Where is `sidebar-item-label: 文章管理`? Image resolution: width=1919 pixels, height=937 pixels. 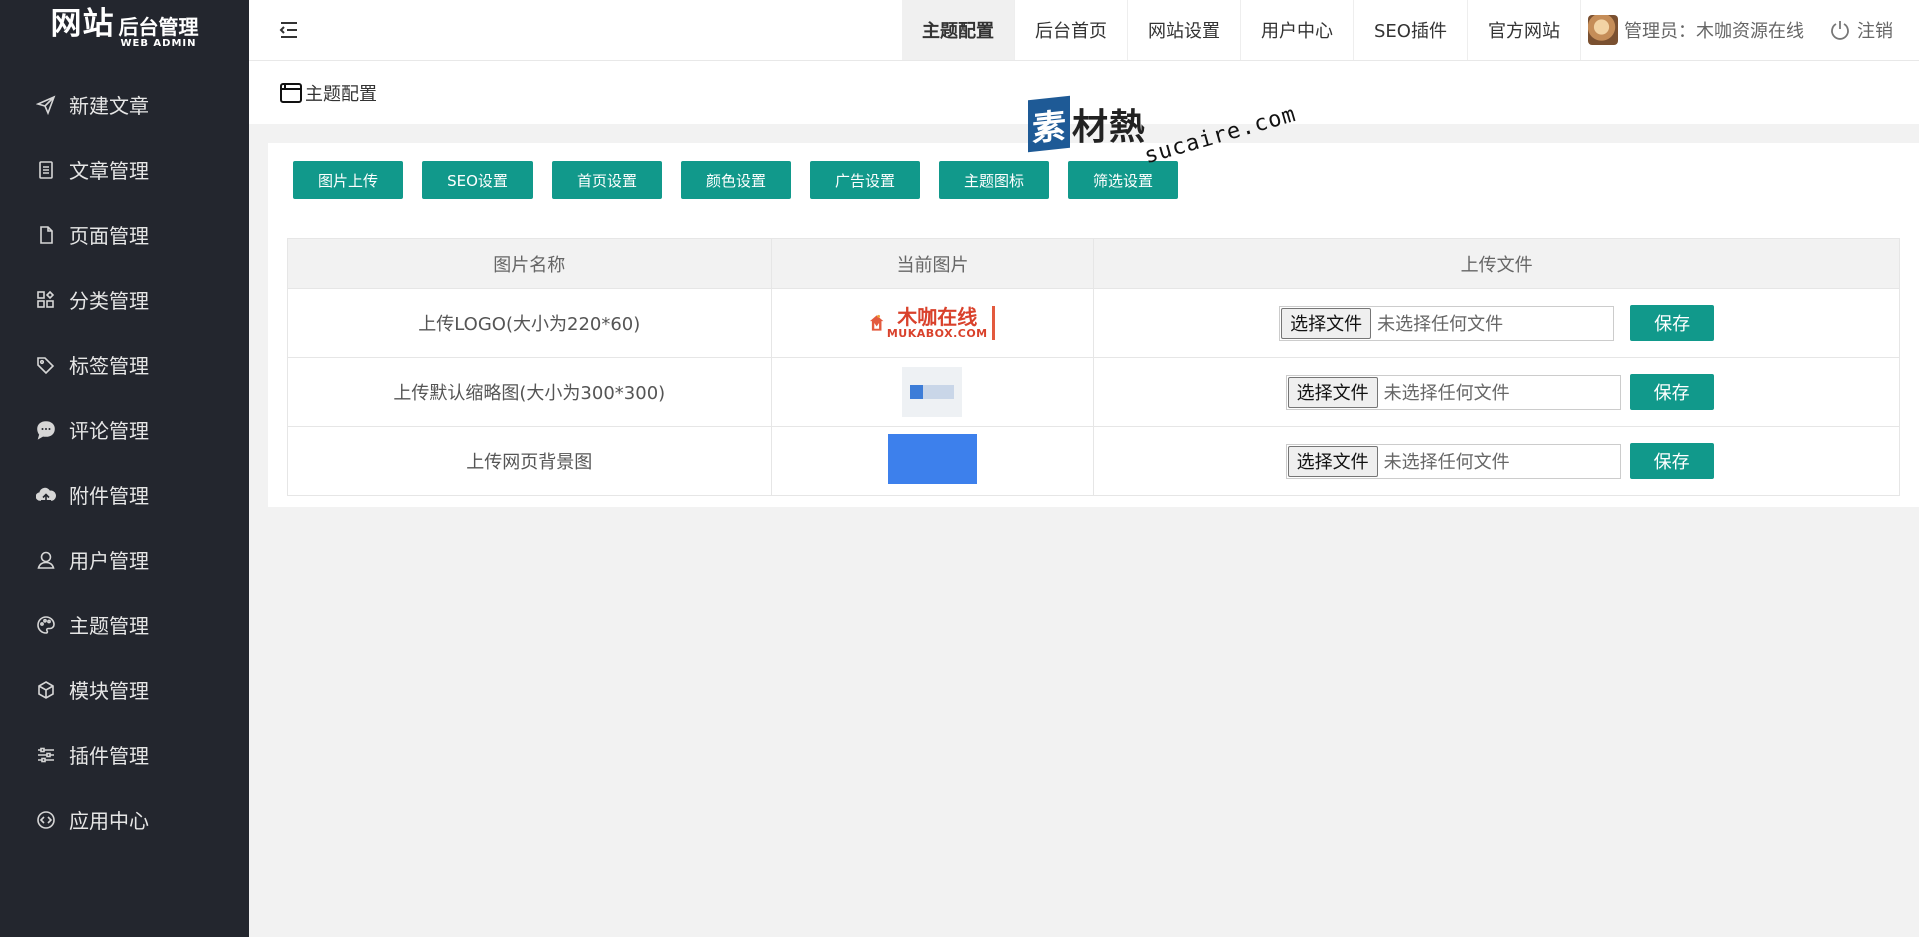
sidebar-item-label: 文章管理 is located at coordinates (109, 171).